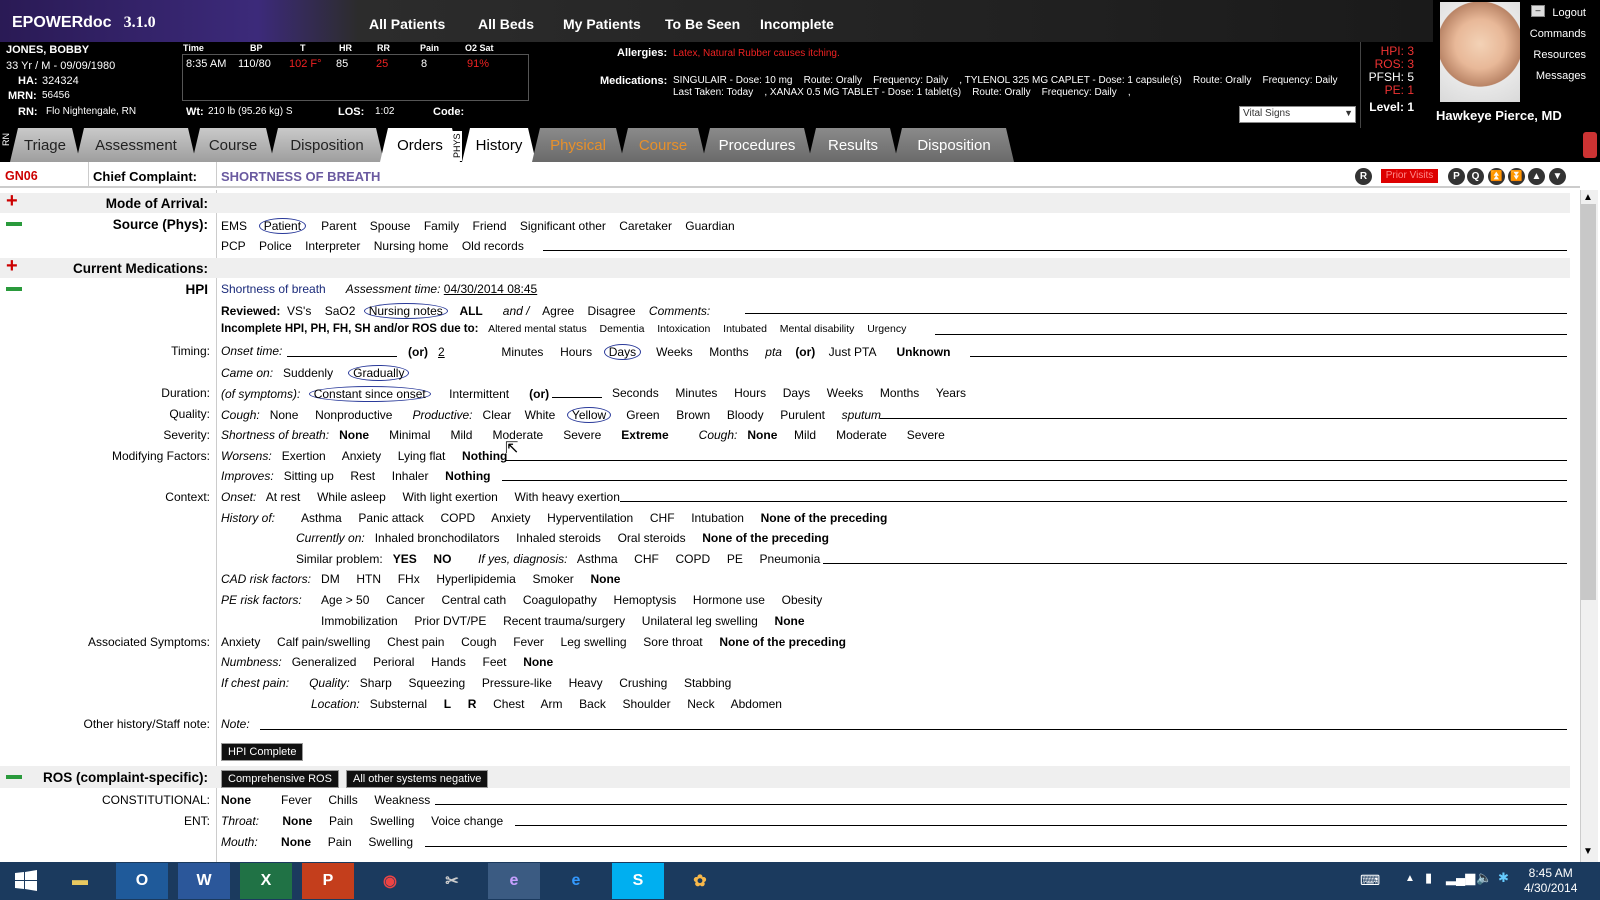 The height and width of the screenshot is (900, 1600). I want to click on opt-caretaker: Caretaker, so click(645, 226).